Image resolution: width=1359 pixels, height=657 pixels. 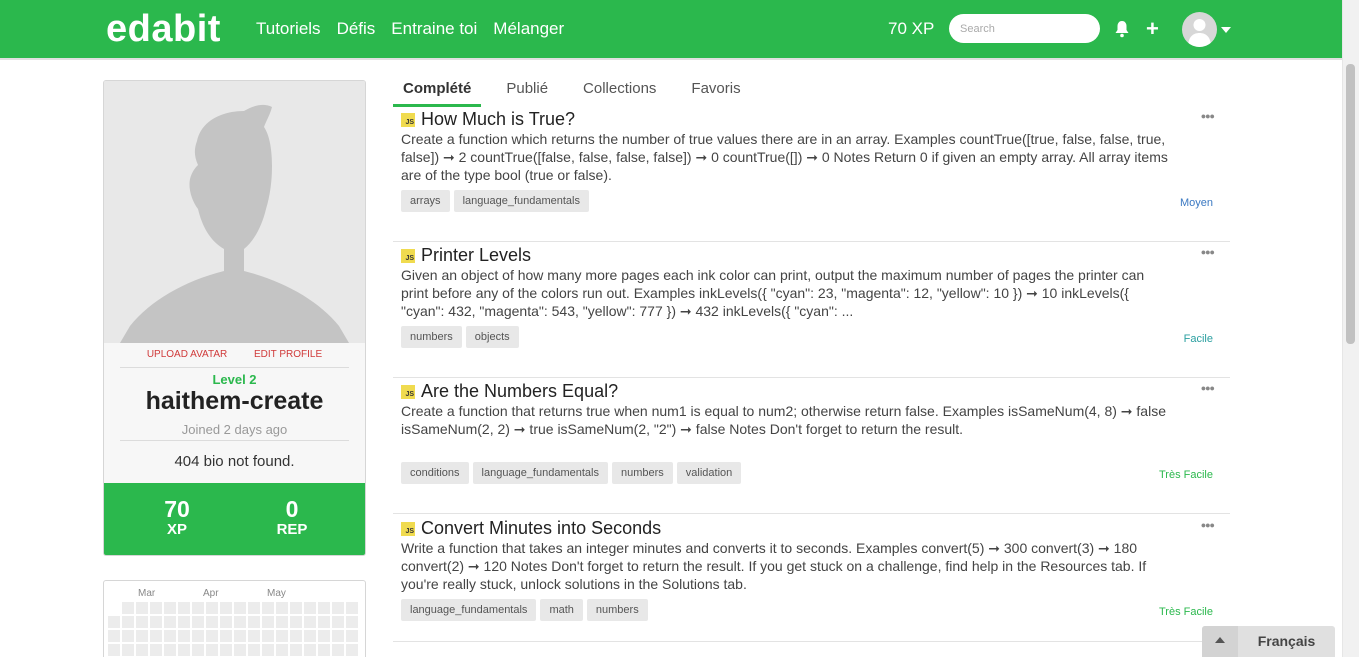 I want to click on challenge-title: Convert Minutes into Seconds, so click(x=541, y=528).